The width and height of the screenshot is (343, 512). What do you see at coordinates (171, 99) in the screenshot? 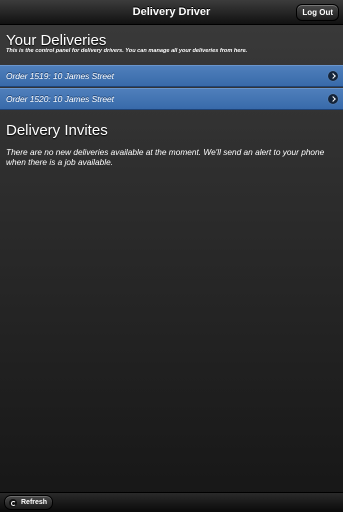
I see `list-item: Order 1520: 10 James Street` at bounding box center [171, 99].